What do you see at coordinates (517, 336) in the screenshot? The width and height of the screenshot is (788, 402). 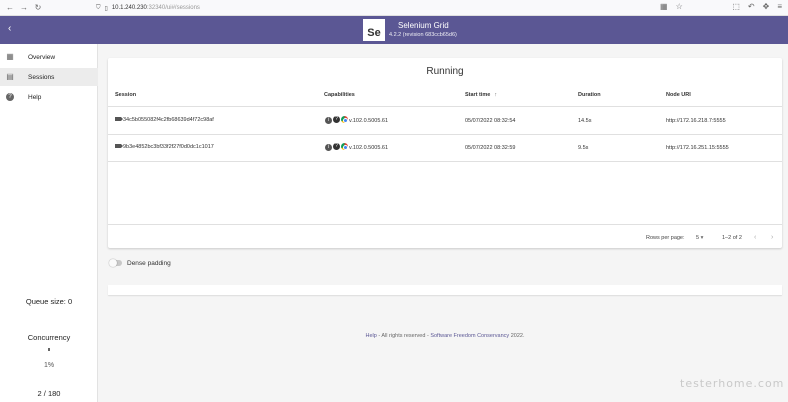 I see `footer-year: 2022.` at bounding box center [517, 336].